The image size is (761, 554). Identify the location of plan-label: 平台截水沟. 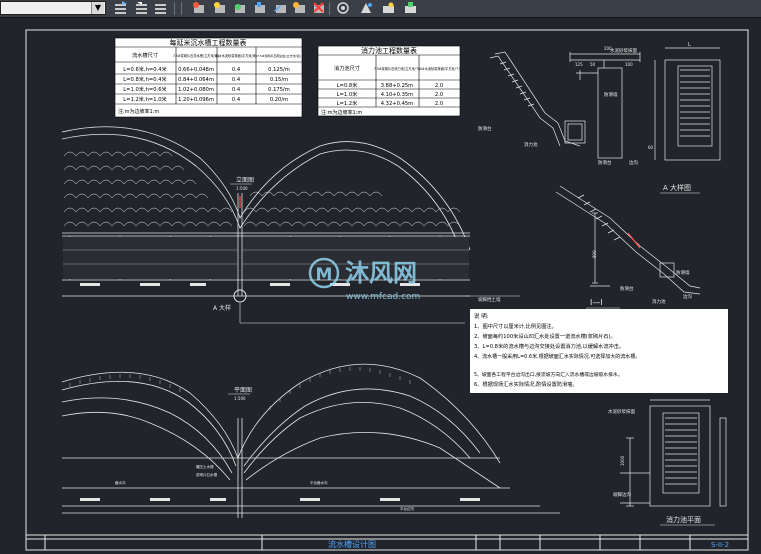
(319, 482).